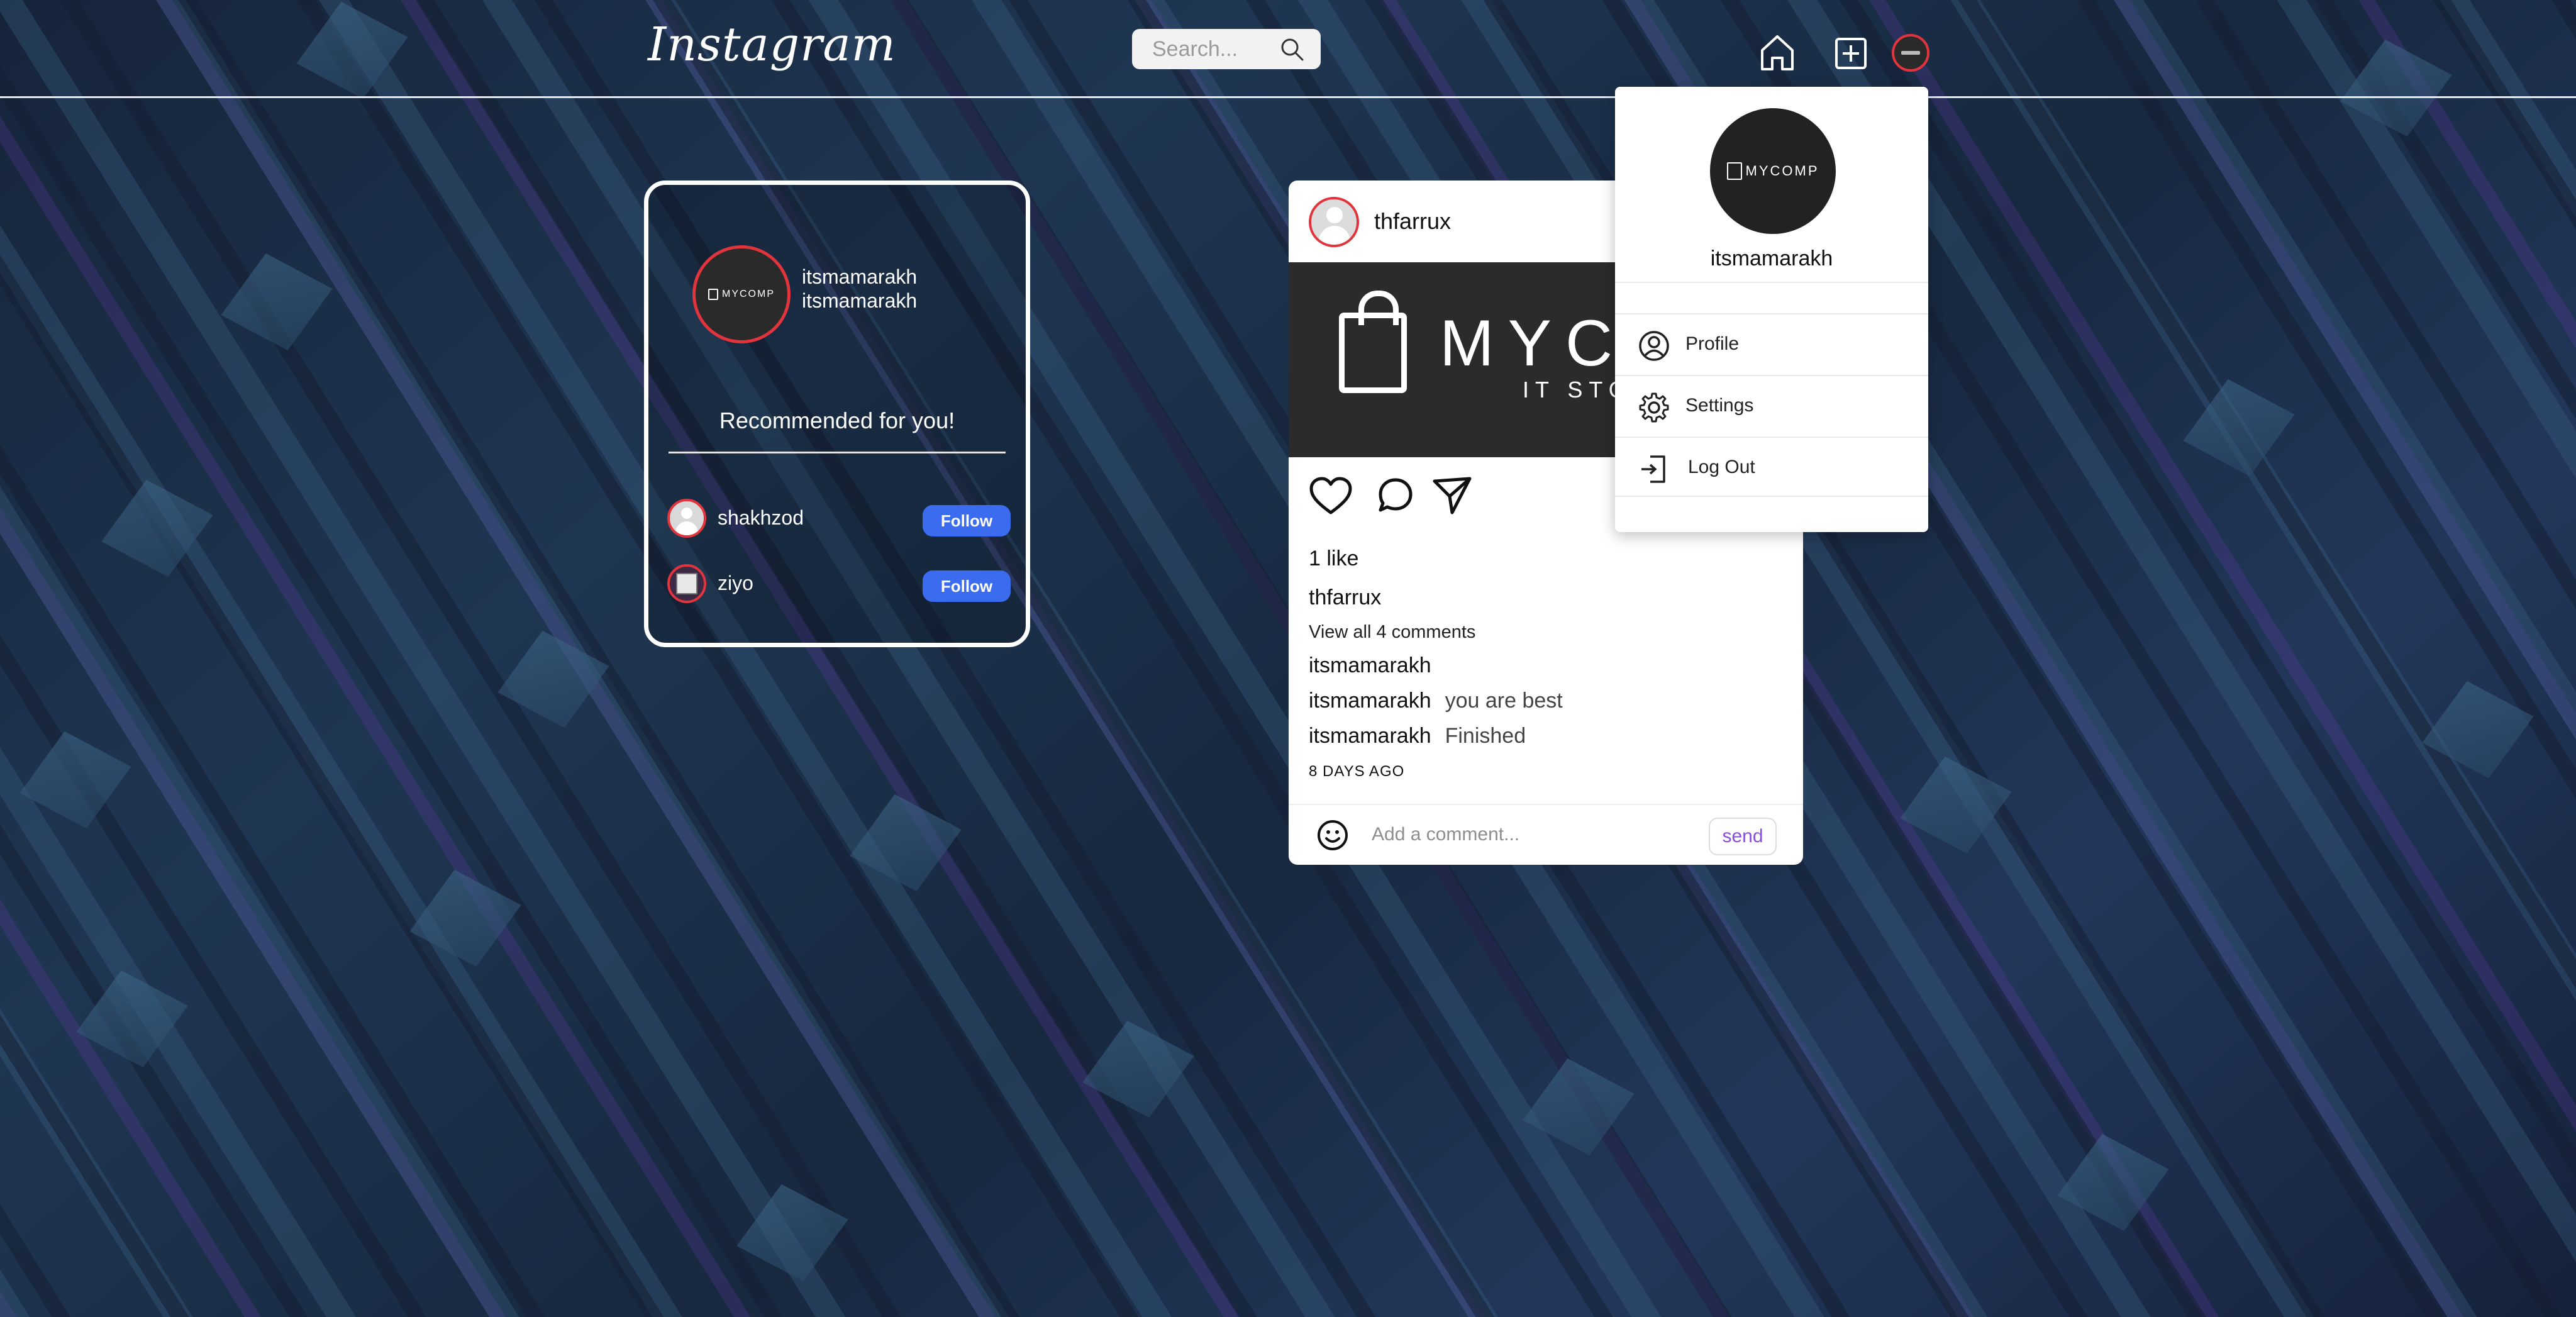 Image resolution: width=2576 pixels, height=1317 pixels. I want to click on menu-item-label: Settings, so click(1719, 405).